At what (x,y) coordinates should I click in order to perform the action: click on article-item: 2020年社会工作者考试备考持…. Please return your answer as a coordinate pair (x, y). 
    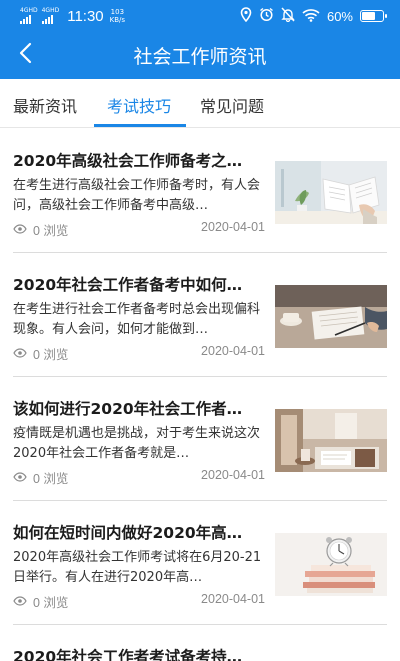
    Looking at the image, I should click on (200, 643).